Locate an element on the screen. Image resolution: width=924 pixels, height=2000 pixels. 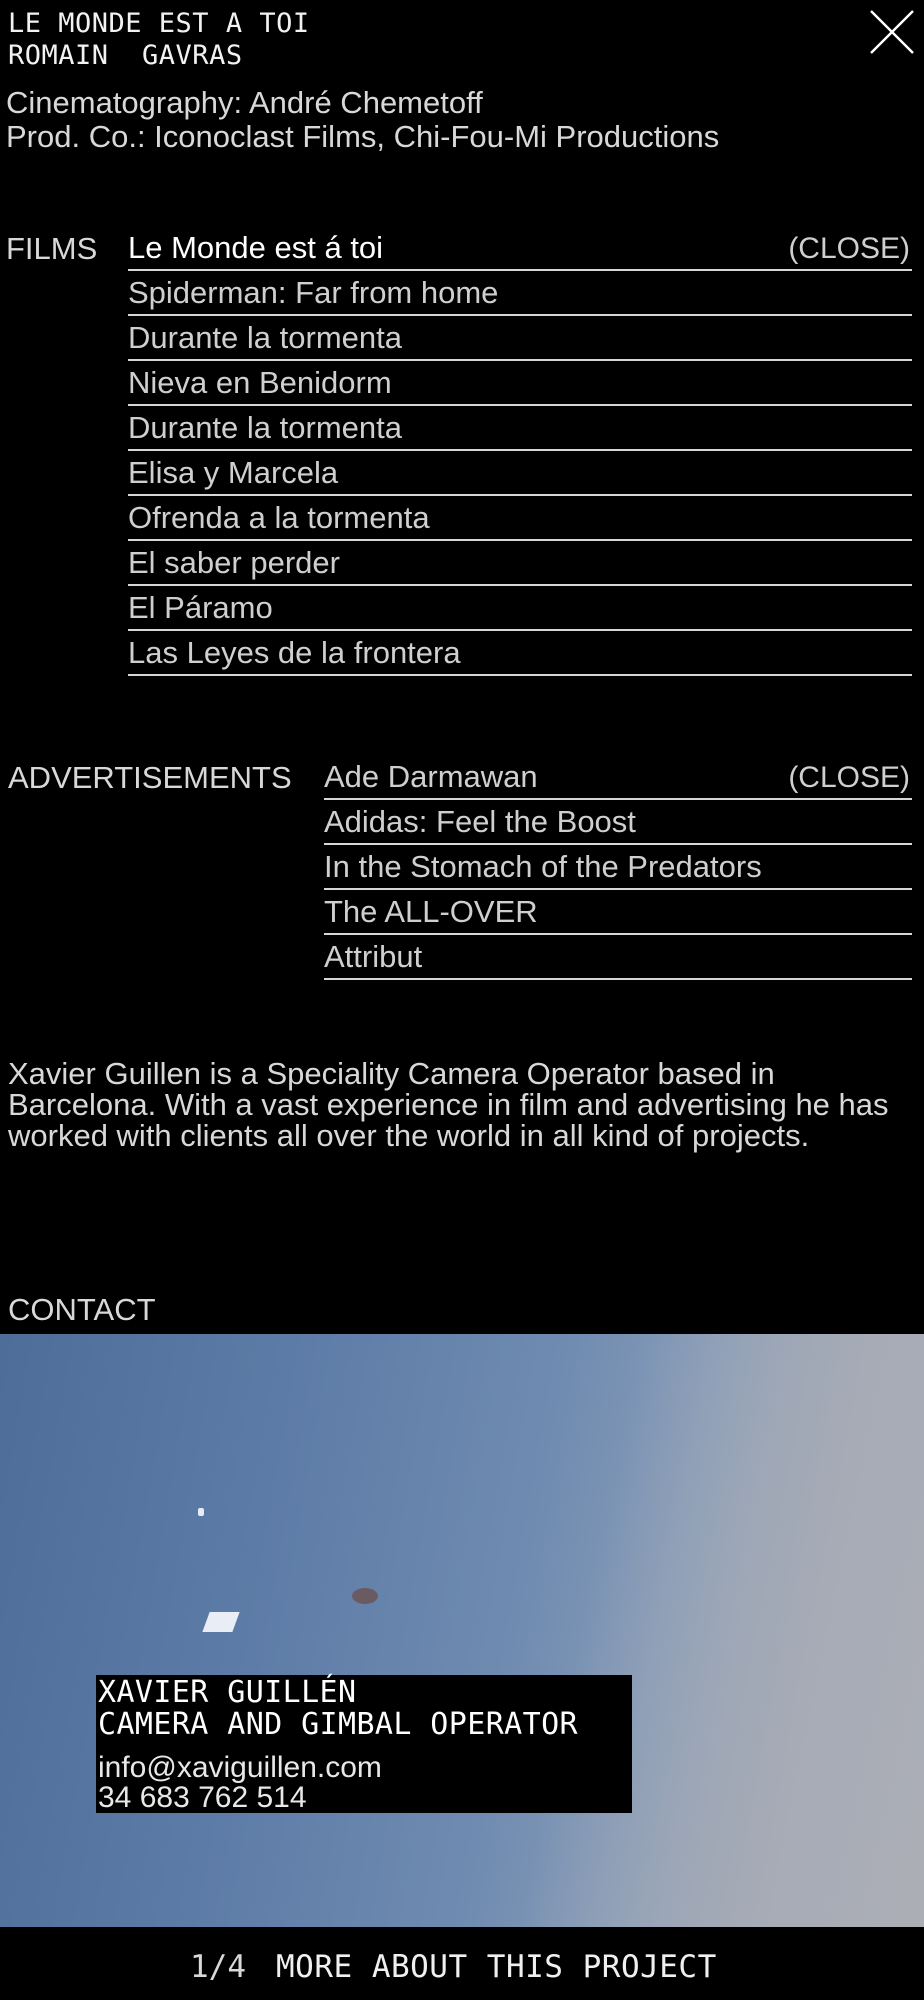
ad-item: Adidas: Feel the Boost is located at coordinates (618, 823).